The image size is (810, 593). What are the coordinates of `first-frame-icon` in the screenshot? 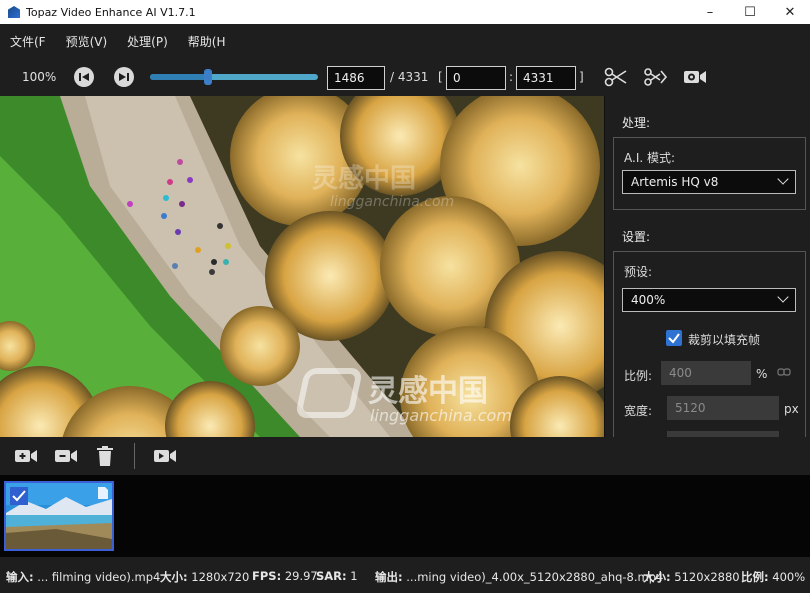 It's located at (84, 77).